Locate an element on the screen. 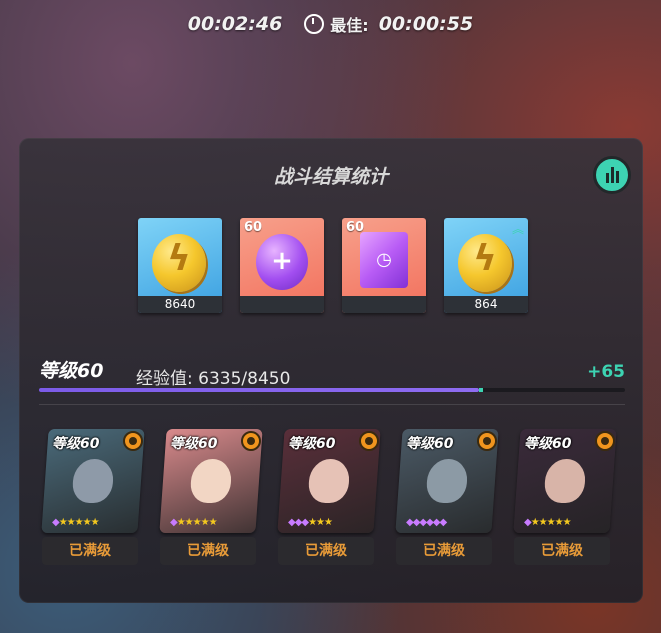 This screenshot has height=633, width=661. experience-bar-fill is located at coordinates (260, 390).